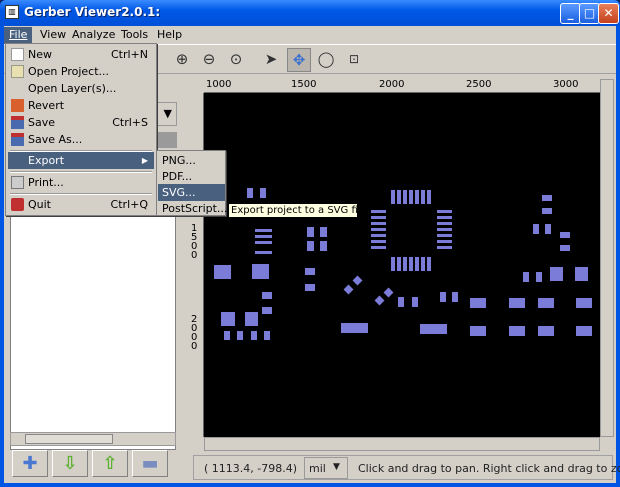 The image size is (620, 487). I want to click on ruler-tick-label: 1000, so click(219, 84).